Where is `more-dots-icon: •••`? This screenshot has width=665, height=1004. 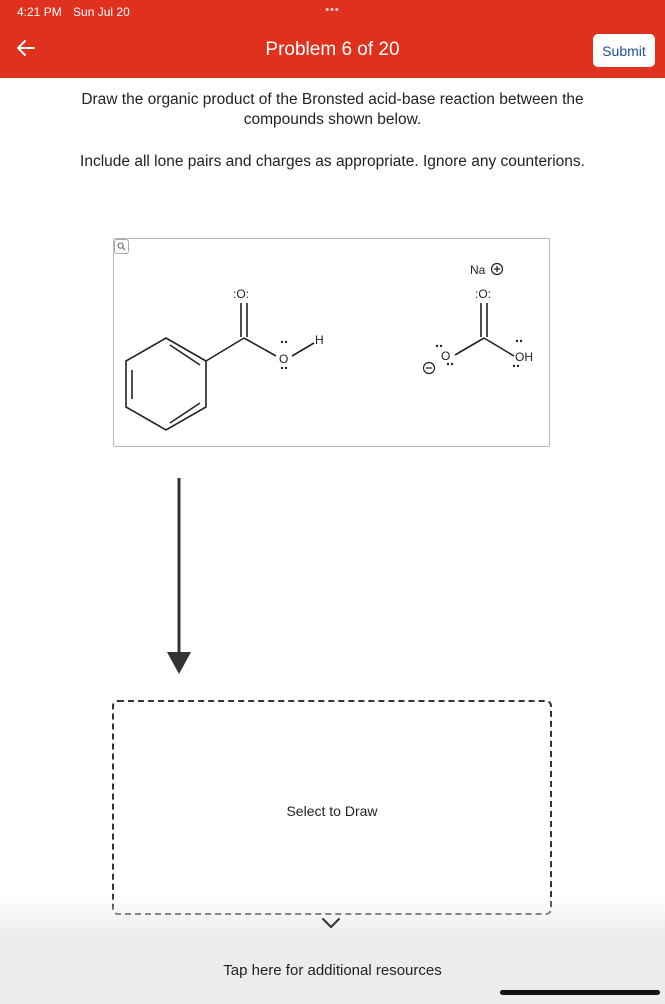 more-dots-icon: ••• is located at coordinates (332, 10).